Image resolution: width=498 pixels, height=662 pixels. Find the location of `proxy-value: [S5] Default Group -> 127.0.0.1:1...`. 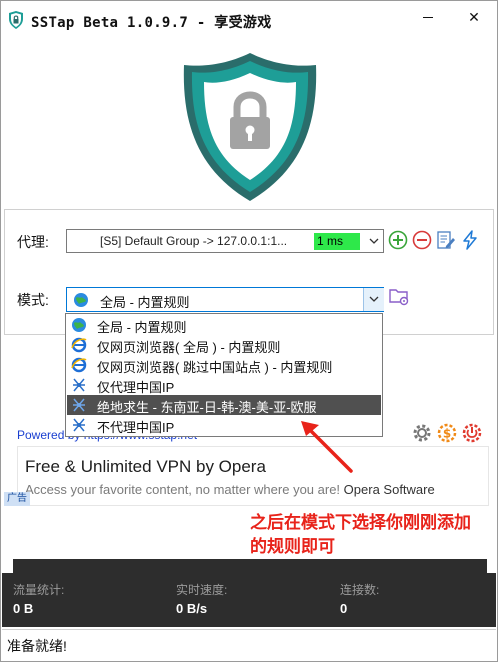

proxy-value: [S5] Default Group -> 127.0.0.1:1... is located at coordinates (194, 241).